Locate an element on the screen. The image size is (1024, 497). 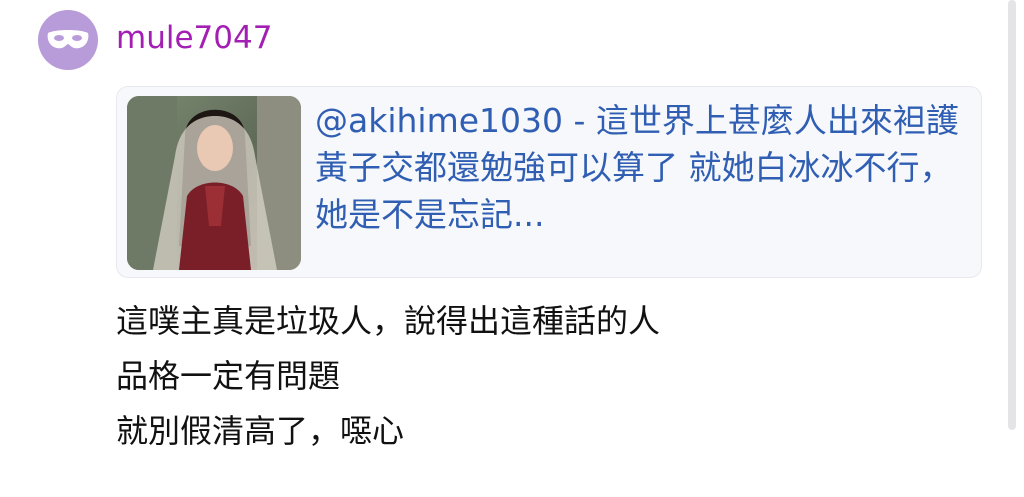
vertical-scrollbar is located at coordinates (1012, 215).